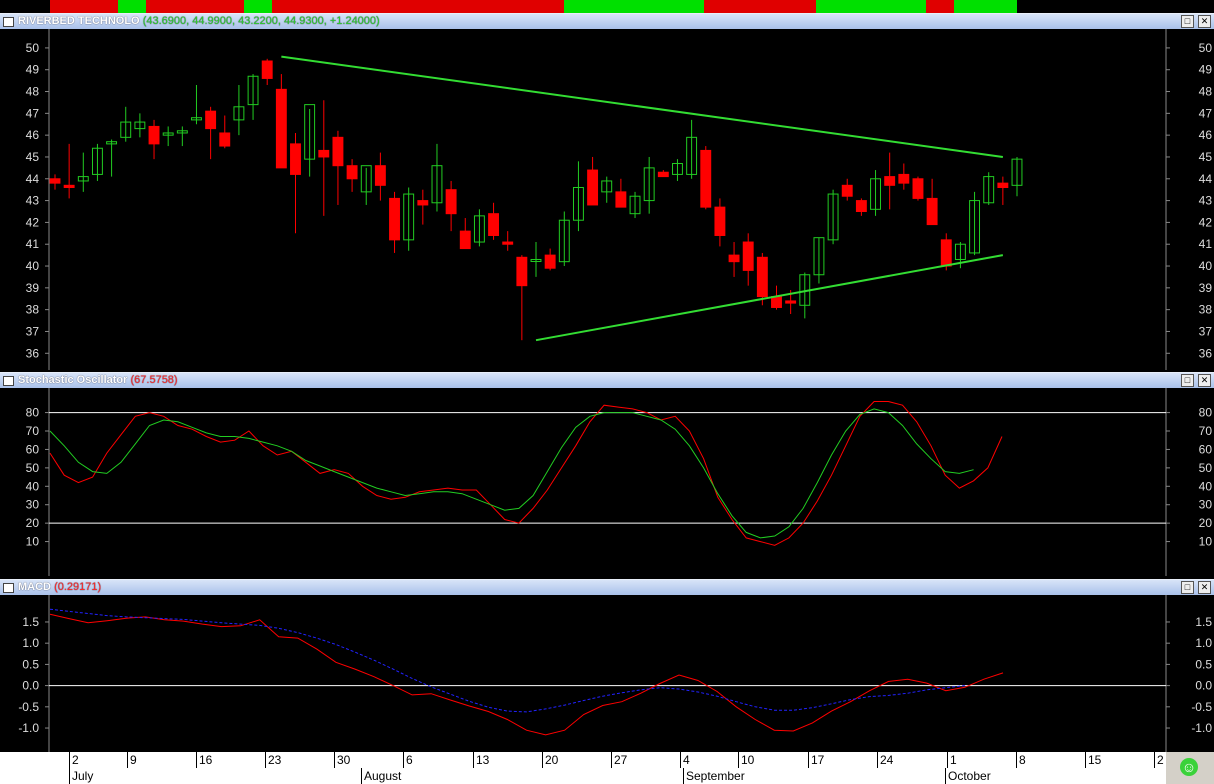 The width and height of the screenshot is (1214, 784). Describe the element at coordinates (1206, 353) in the screenshot. I see `y-tick-label: 36` at that location.